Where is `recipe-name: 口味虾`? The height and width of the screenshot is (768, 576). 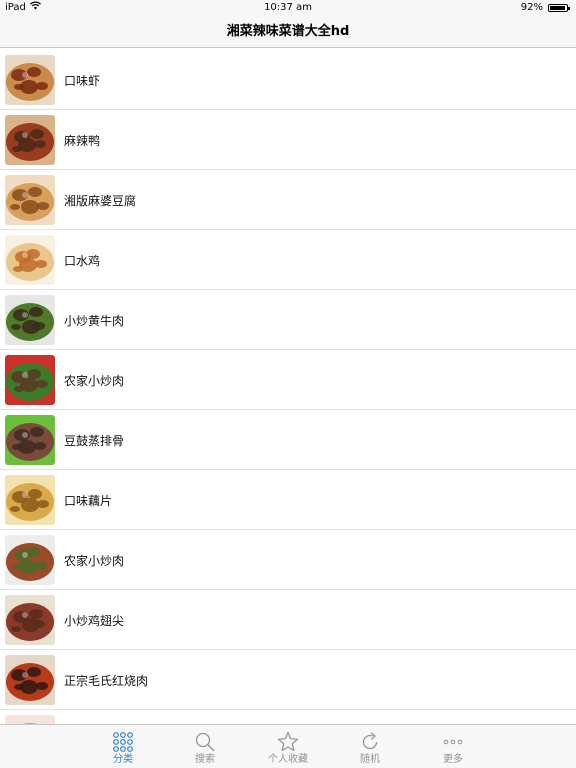 recipe-name: 口味虾 is located at coordinates (82, 80).